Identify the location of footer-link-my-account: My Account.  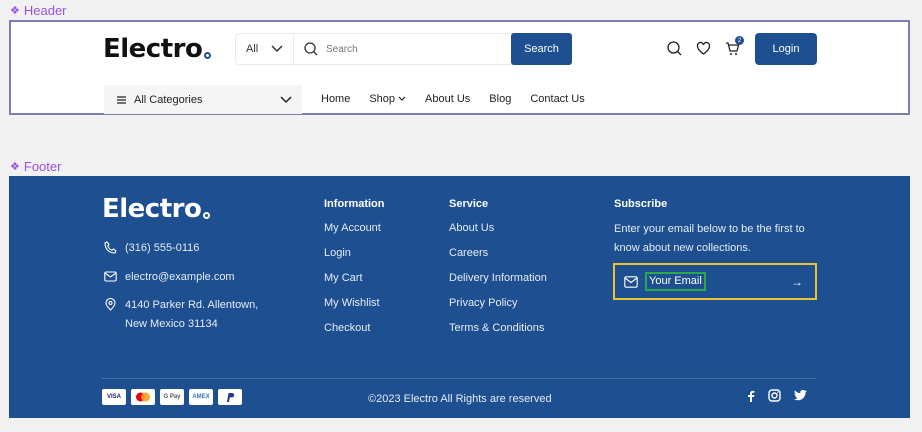
(354, 234).